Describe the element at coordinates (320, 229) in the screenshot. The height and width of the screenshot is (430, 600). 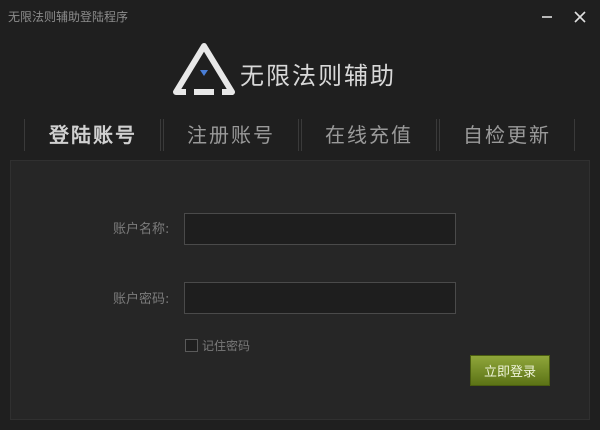
I see `username-input` at that location.